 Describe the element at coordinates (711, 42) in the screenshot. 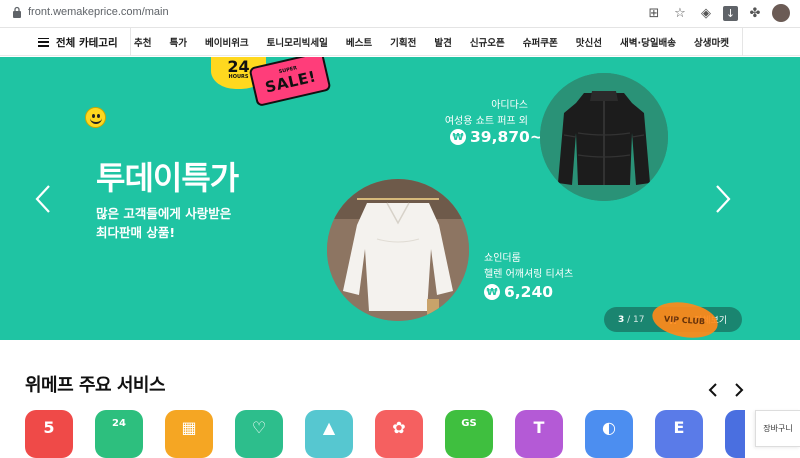

I see `nav-item-market: 상생마켓` at that location.